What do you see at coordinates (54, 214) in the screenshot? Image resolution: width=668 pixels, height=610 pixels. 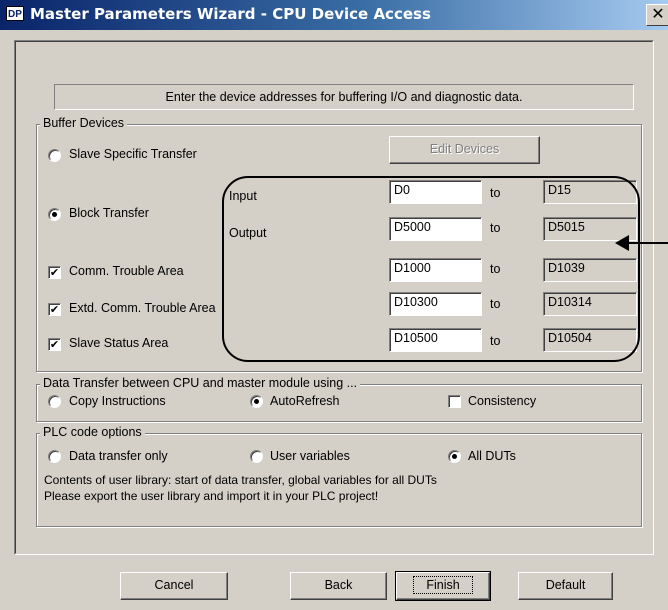 I see `block-transfer-radio` at bounding box center [54, 214].